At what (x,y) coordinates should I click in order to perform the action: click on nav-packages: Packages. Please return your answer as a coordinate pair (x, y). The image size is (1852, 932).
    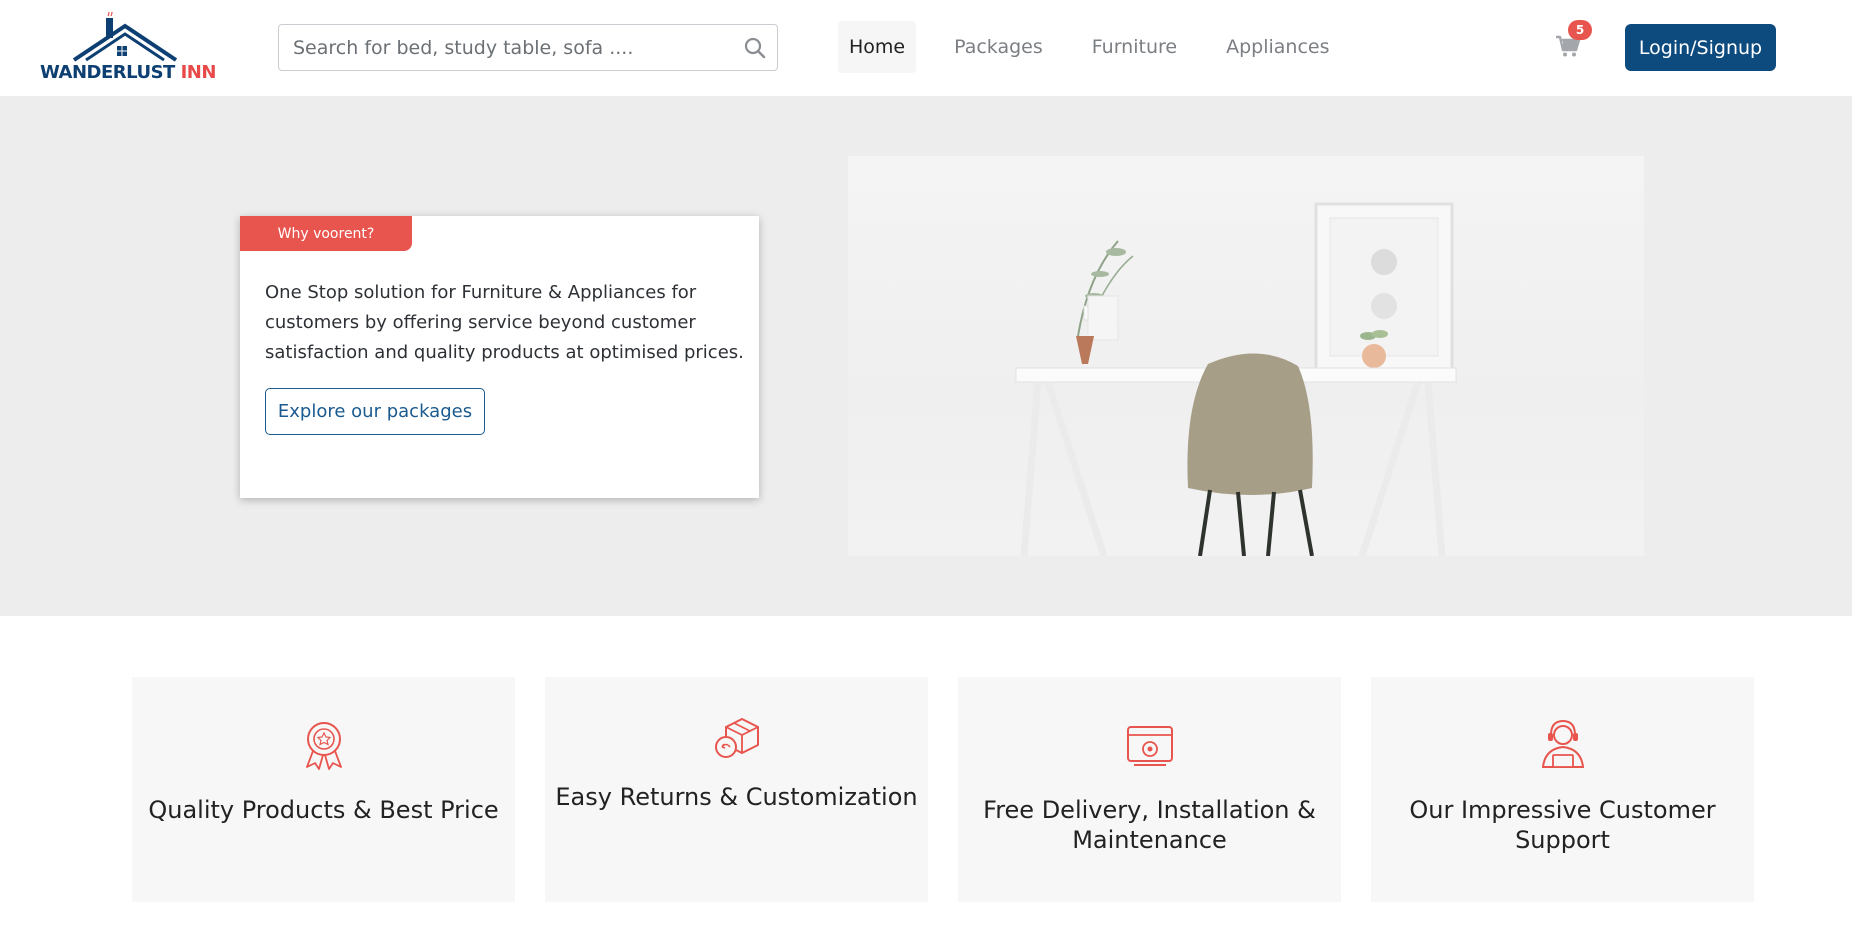
    Looking at the image, I should click on (998, 47).